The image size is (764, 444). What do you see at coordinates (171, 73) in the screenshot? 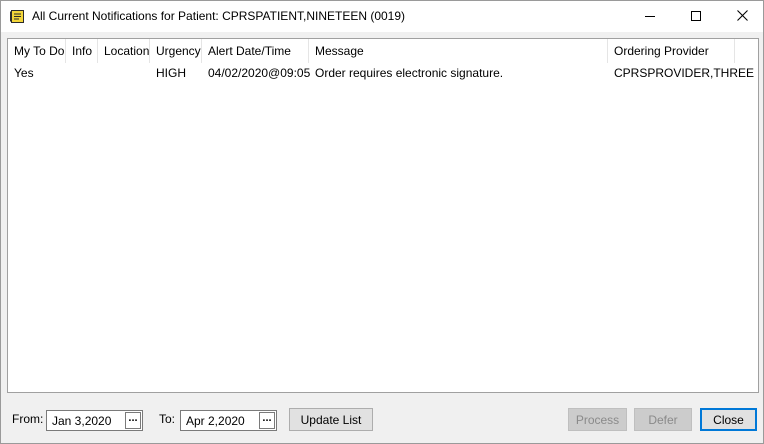
I see `cell-urgency: HIGH` at bounding box center [171, 73].